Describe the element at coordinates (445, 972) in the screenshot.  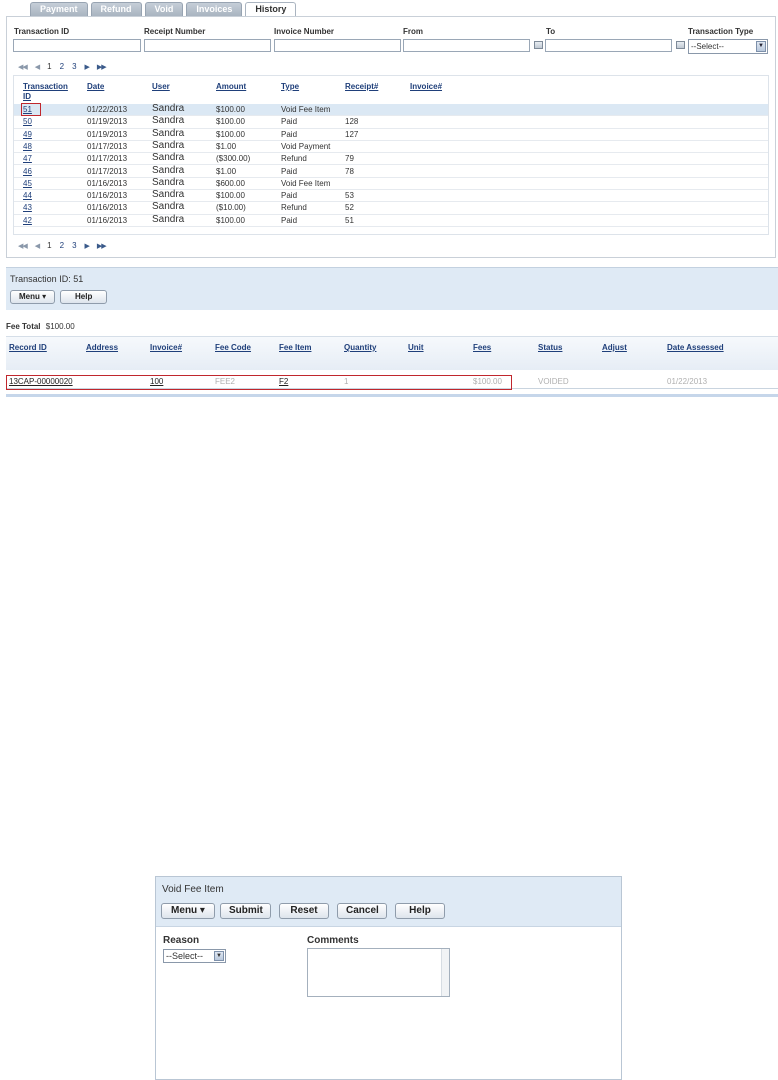
I see `comments-scrollbar` at that location.